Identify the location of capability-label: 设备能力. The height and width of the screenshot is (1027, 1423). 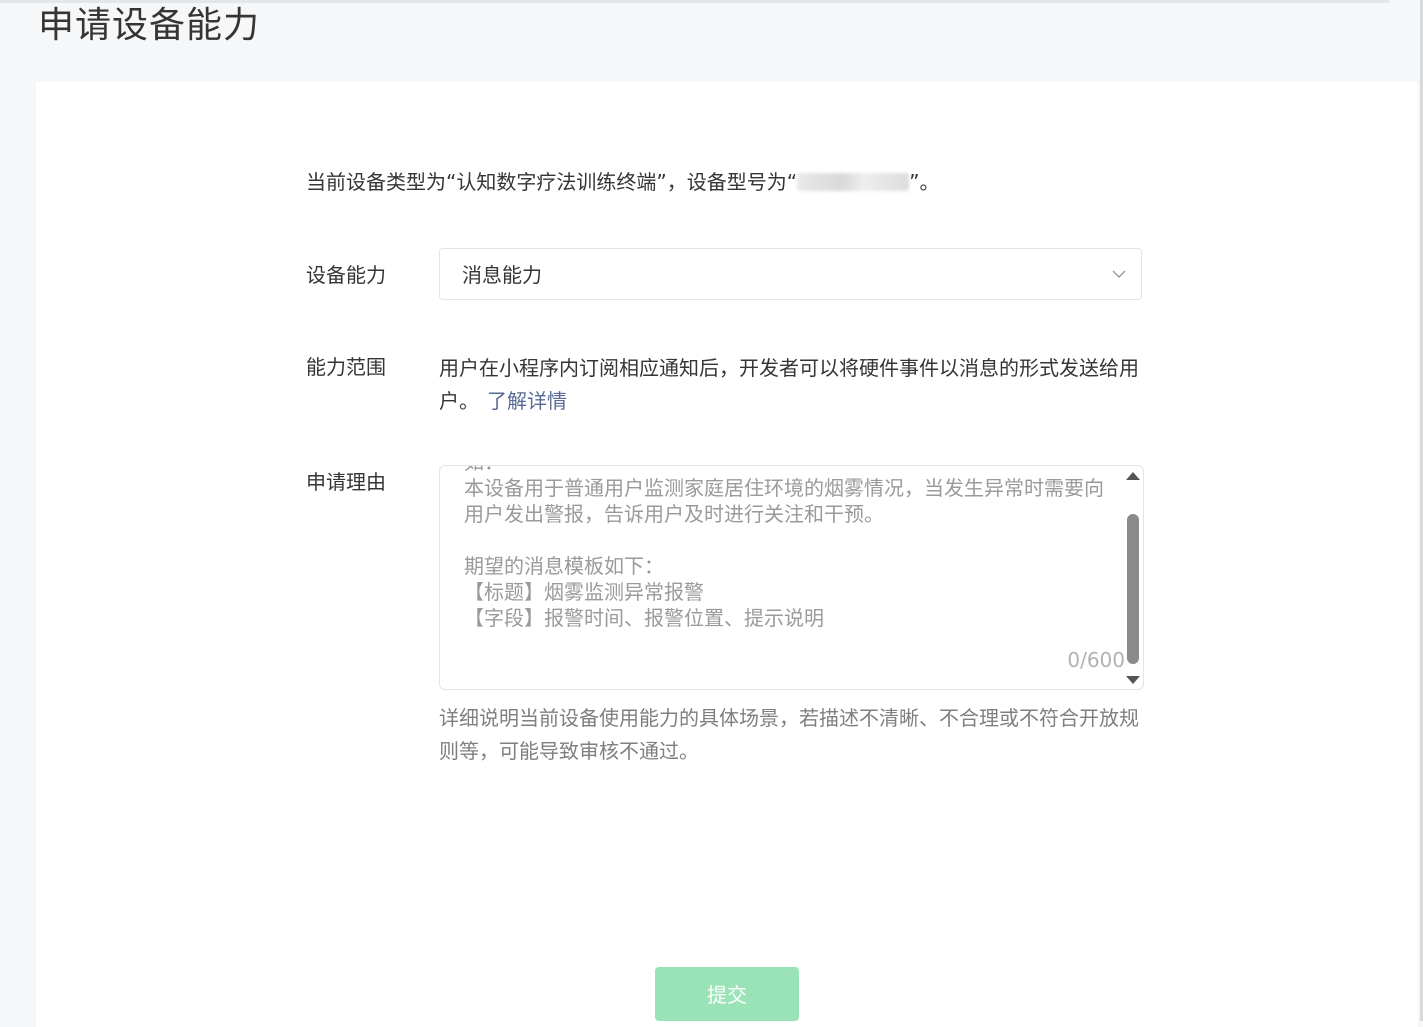
(346, 275).